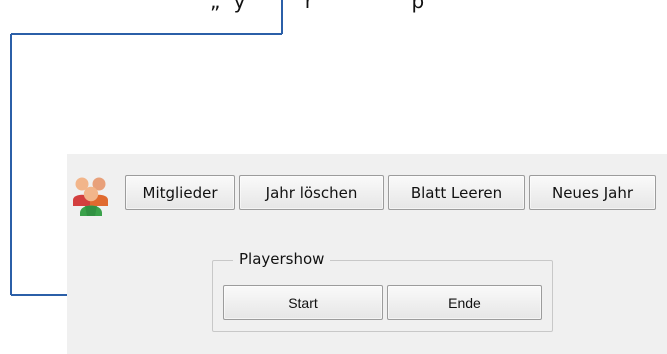 Image resolution: width=667 pixels, height=354 pixels. I want to click on neues-jahr-button: Neues Jahr, so click(592, 192).